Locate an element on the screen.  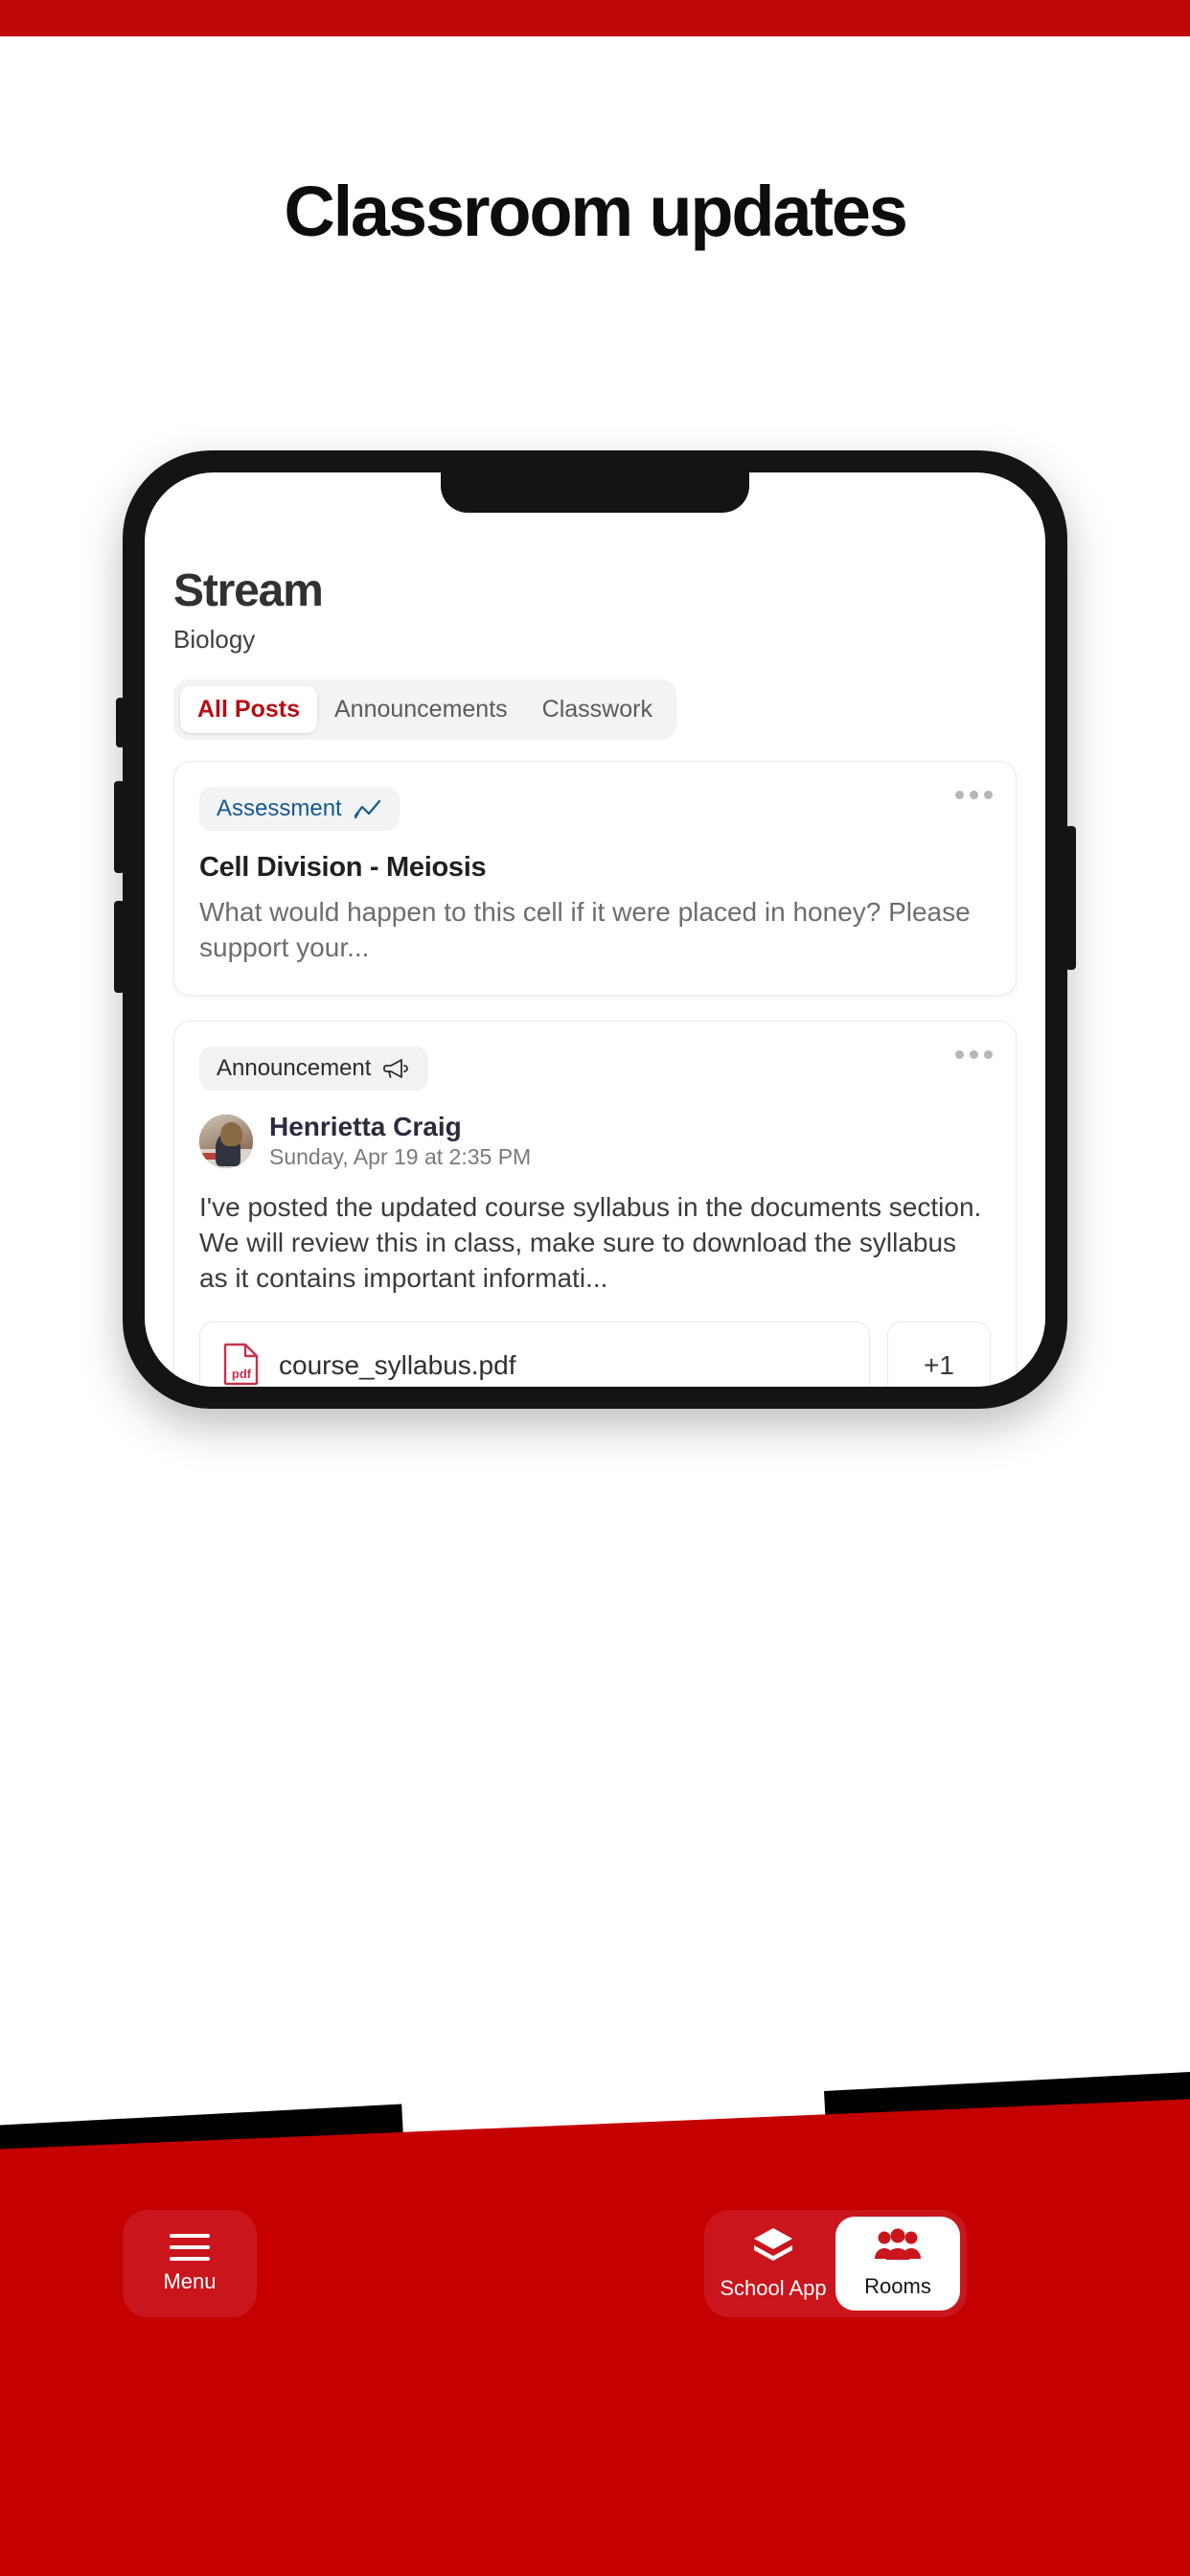
school-app-button: School App is located at coordinates (773, 2264).